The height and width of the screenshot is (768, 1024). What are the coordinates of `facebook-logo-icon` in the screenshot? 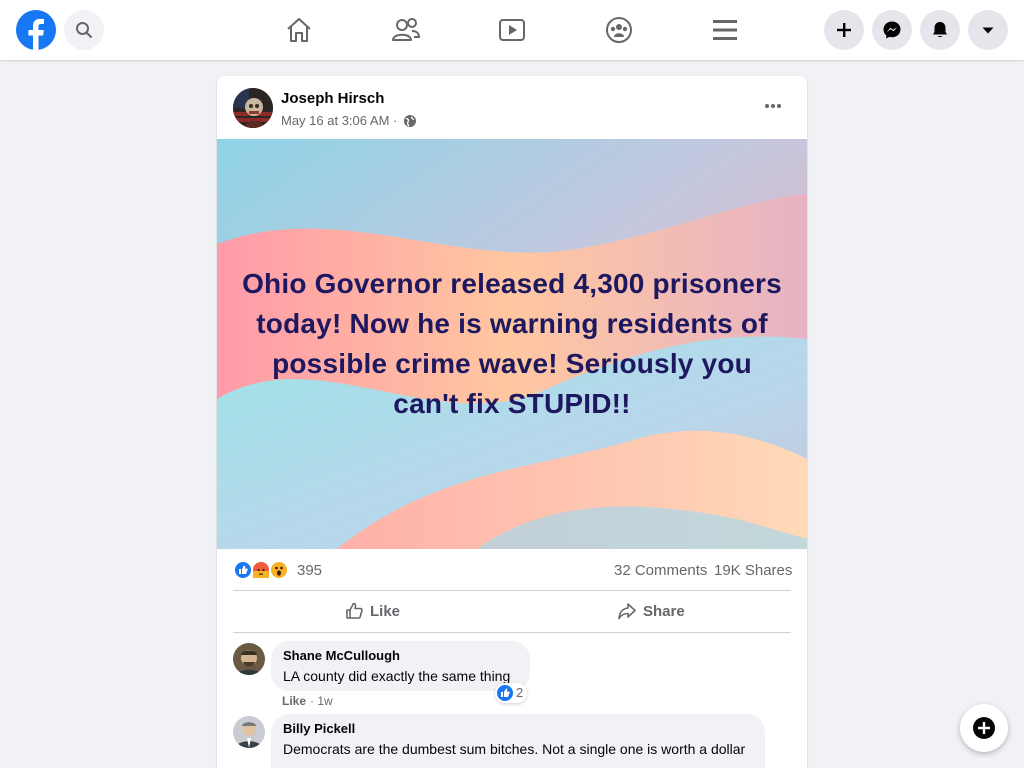 It's located at (36, 30).